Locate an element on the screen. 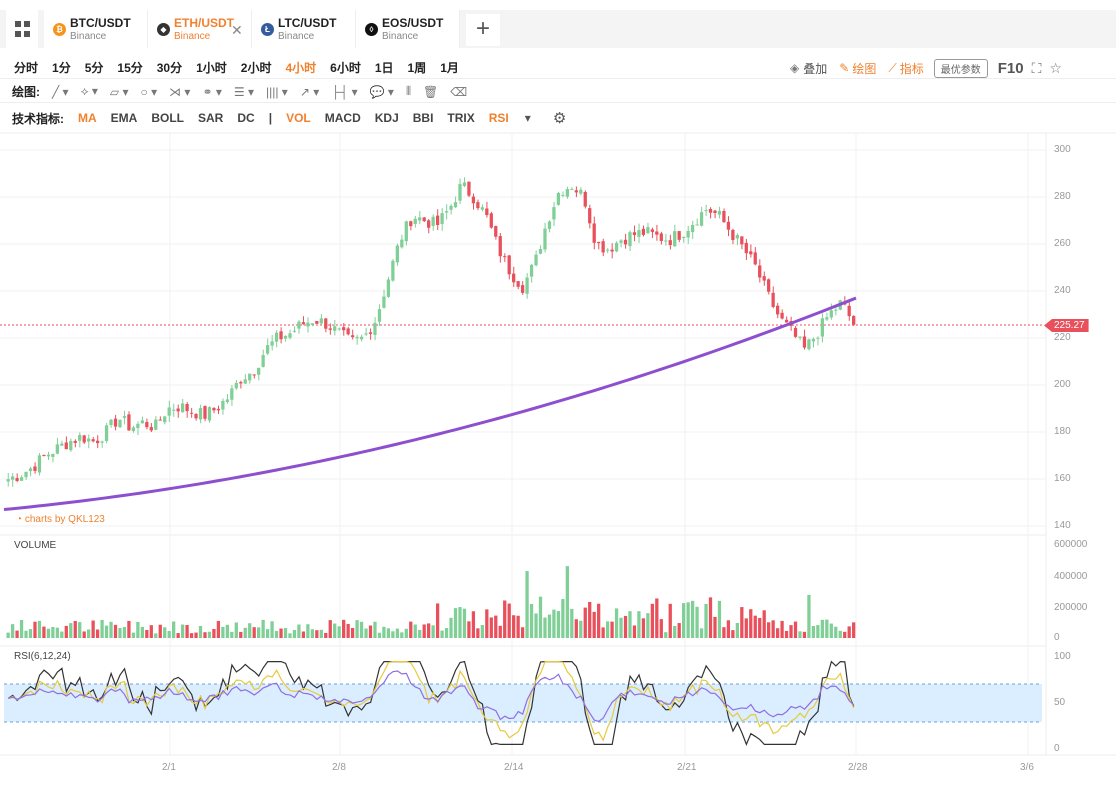 This screenshot has width=1116, height=785. price-axis-label: 200 is located at coordinates (1062, 384).